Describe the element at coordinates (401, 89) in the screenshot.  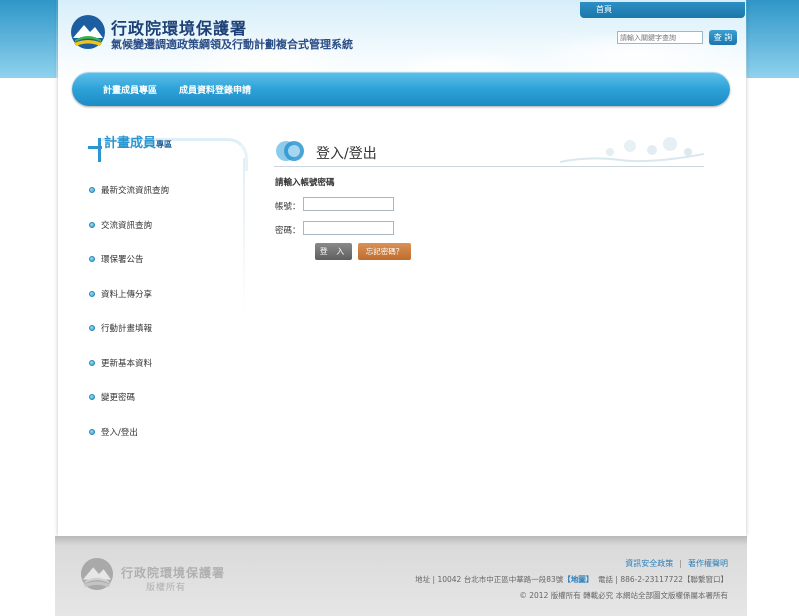
I see `main-nav: 計畫成員專區 成員資料登錄申請` at that location.